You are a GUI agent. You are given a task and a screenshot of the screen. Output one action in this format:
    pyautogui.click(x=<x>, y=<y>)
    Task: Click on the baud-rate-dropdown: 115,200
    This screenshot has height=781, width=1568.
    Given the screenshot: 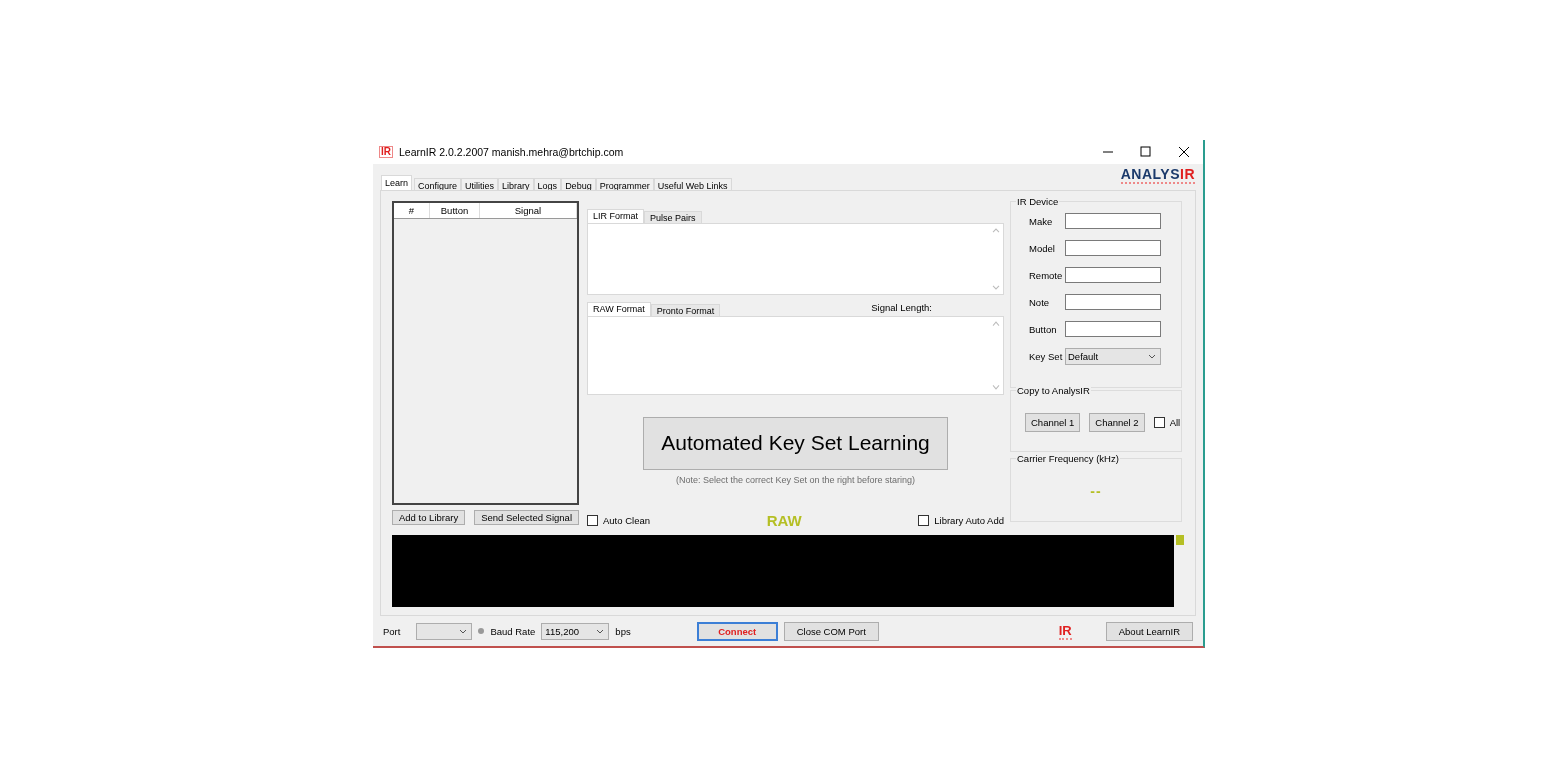 What is the action you would take?
    pyautogui.click(x=575, y=631)
    